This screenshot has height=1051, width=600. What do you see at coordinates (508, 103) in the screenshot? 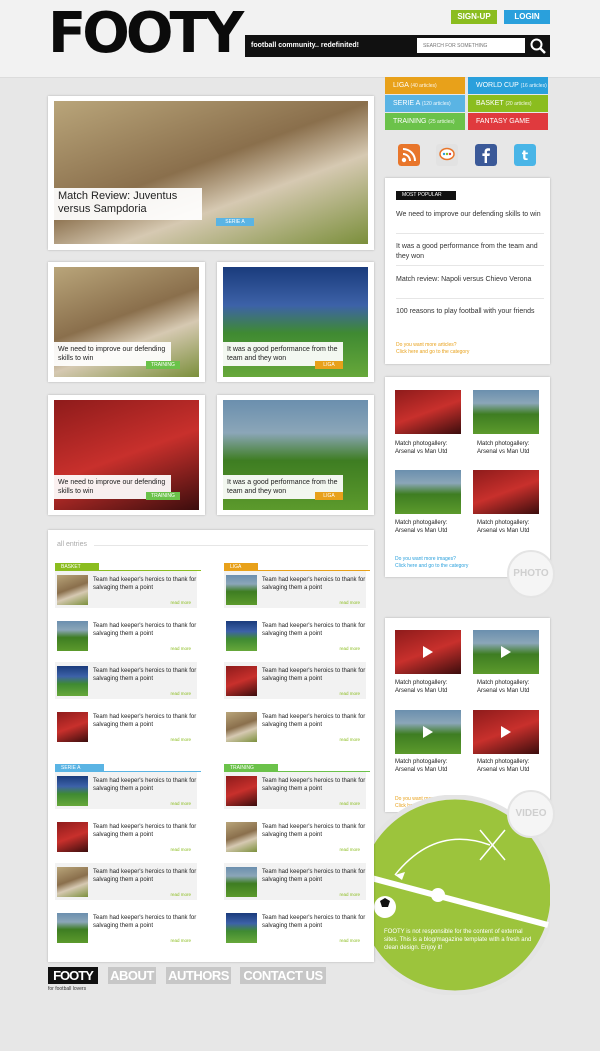
I see `category-basket: BASKET (20 articles)` at bounding box center [508, 103].